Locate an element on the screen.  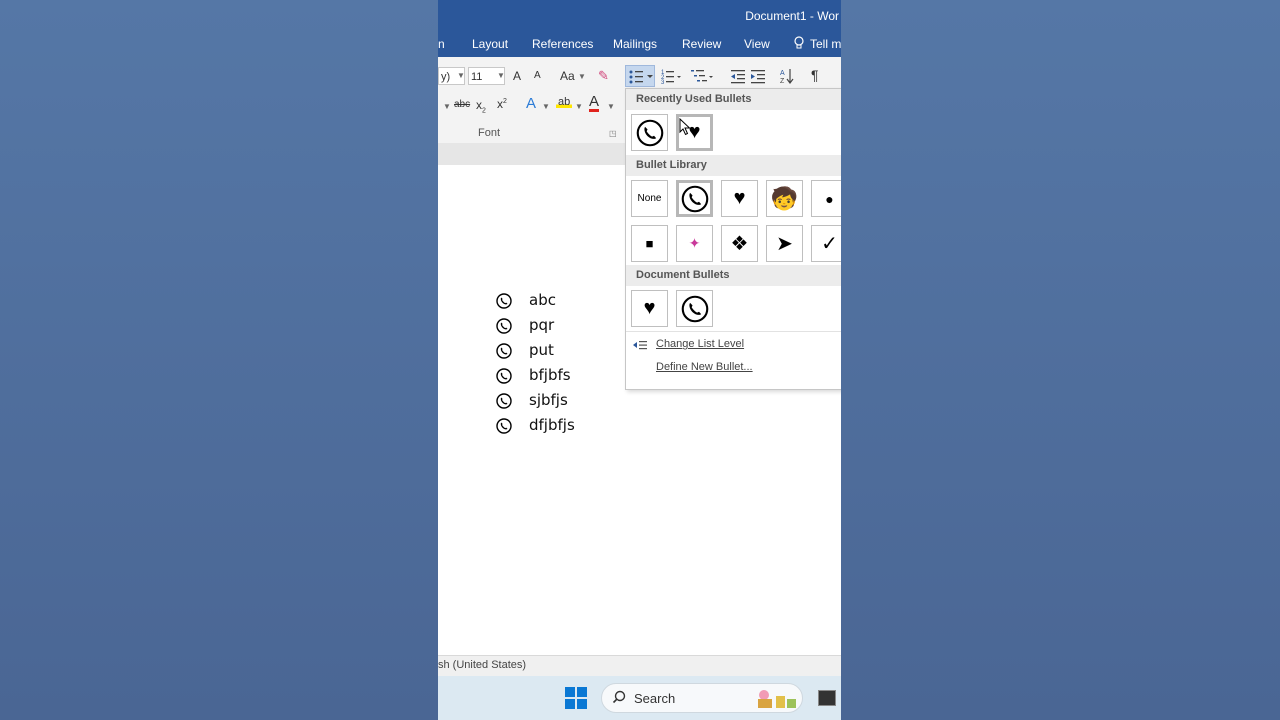
menu-separator is located at coordinates (733, 331).